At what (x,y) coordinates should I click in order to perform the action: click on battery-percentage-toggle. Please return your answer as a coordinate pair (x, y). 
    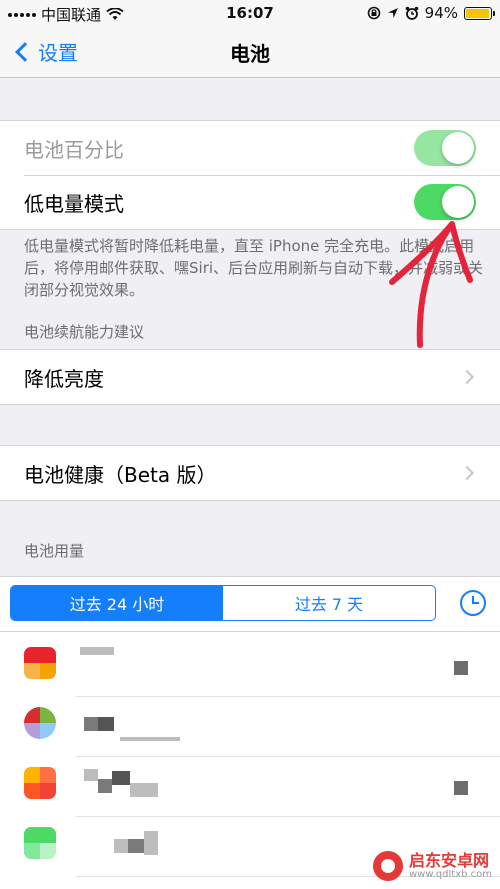
    Looking at the image, I should click on (445, 148).